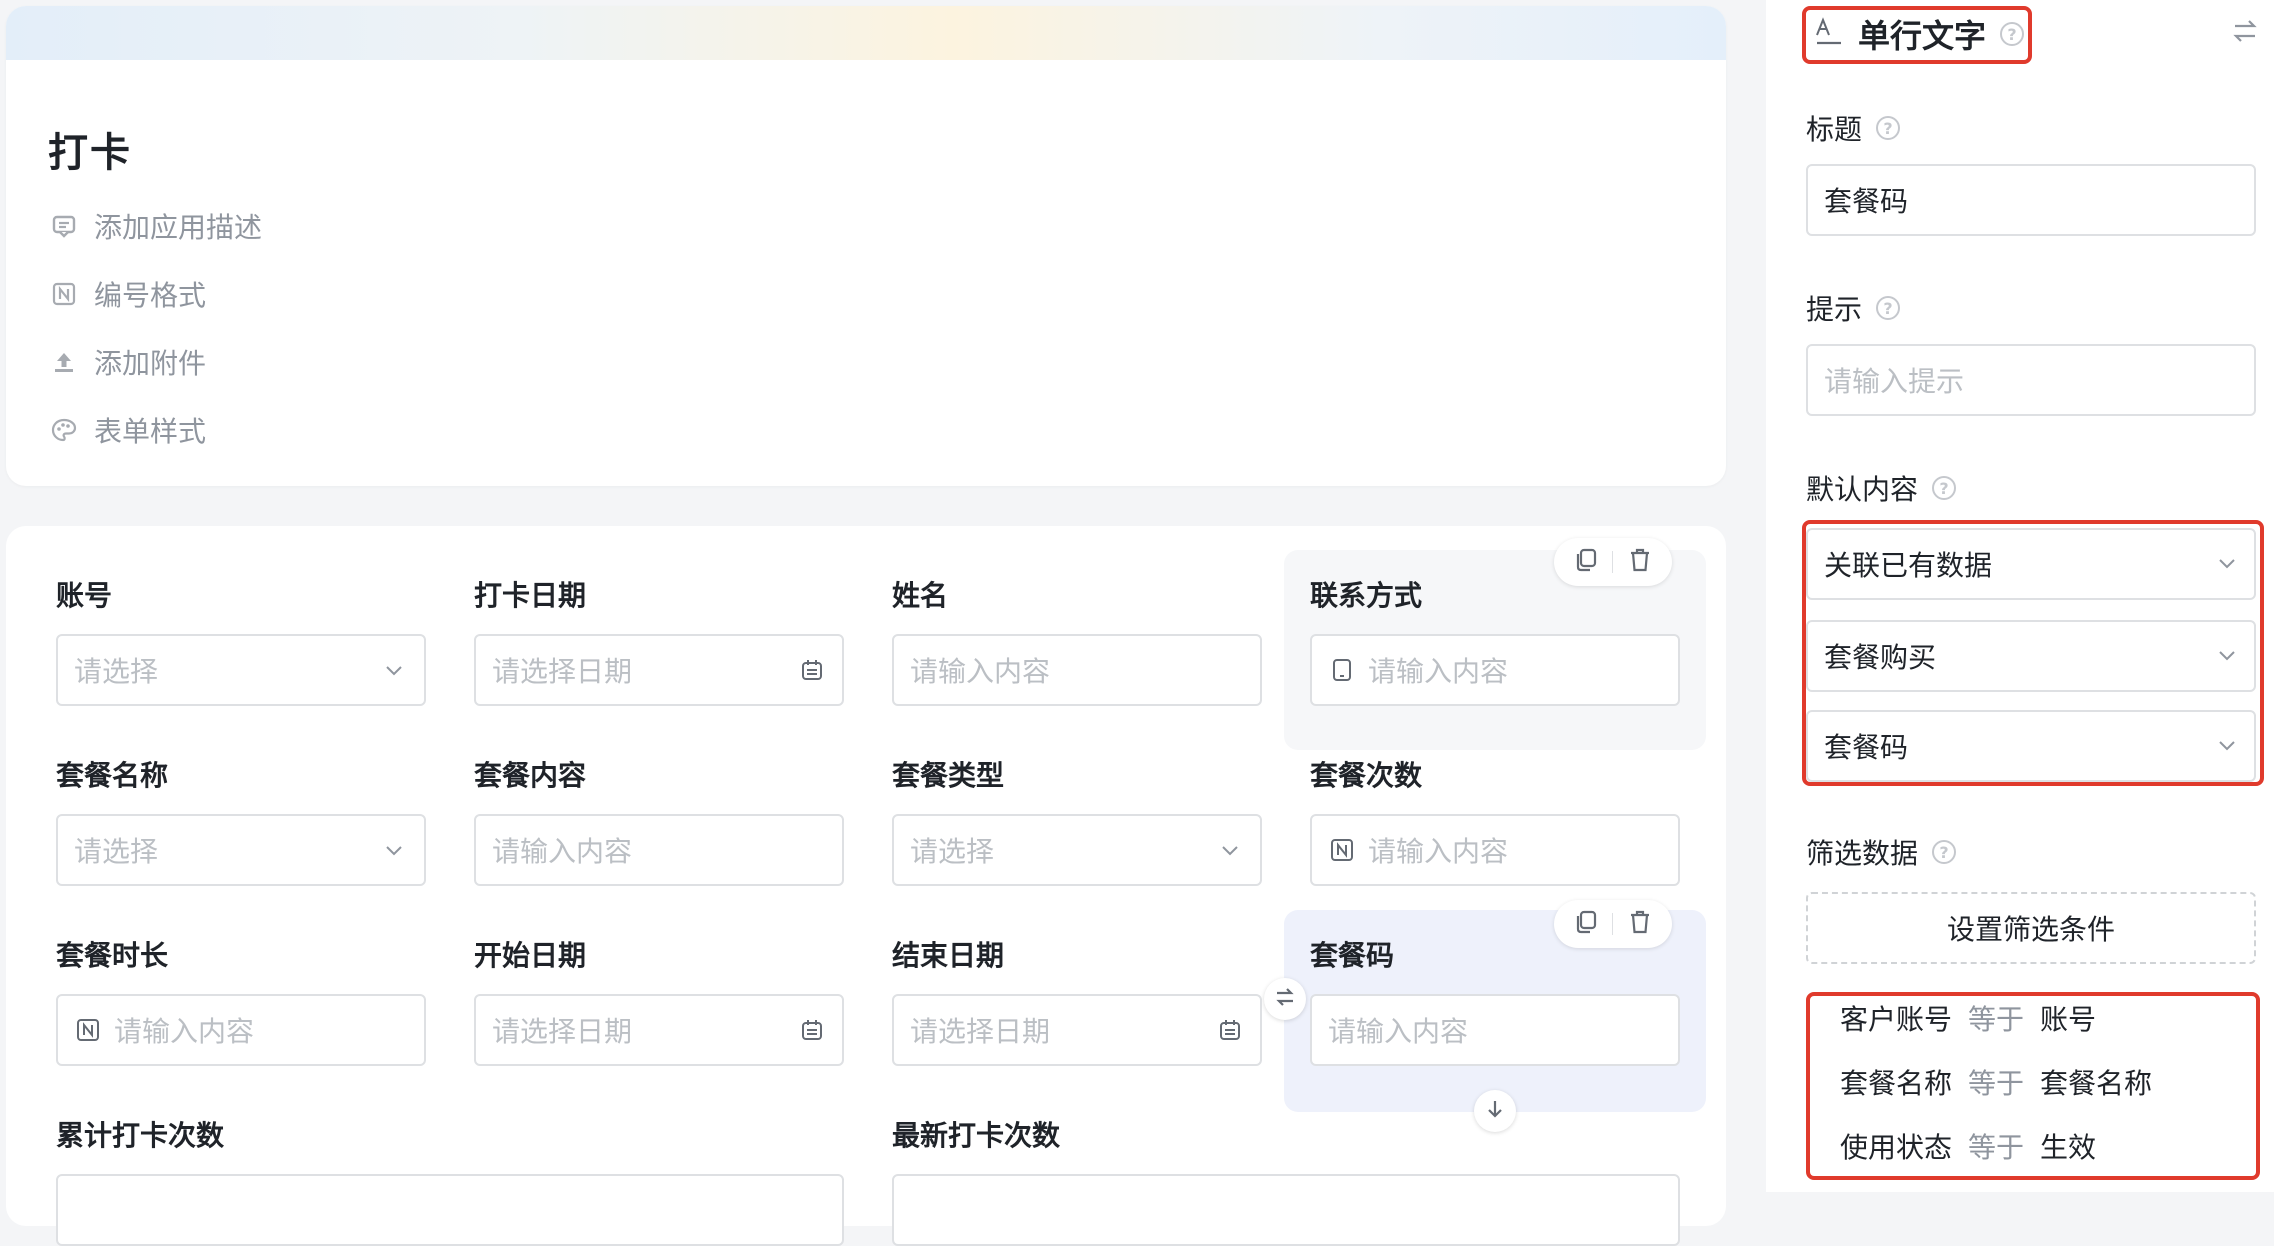 Image resolution: width=2274 pixels, height=1246 pixels. What do you see at coordinates (2031, 564) in the screenshot?
I see `default-mode-select: 关联已有数据` at bounding box center [2031, 564].